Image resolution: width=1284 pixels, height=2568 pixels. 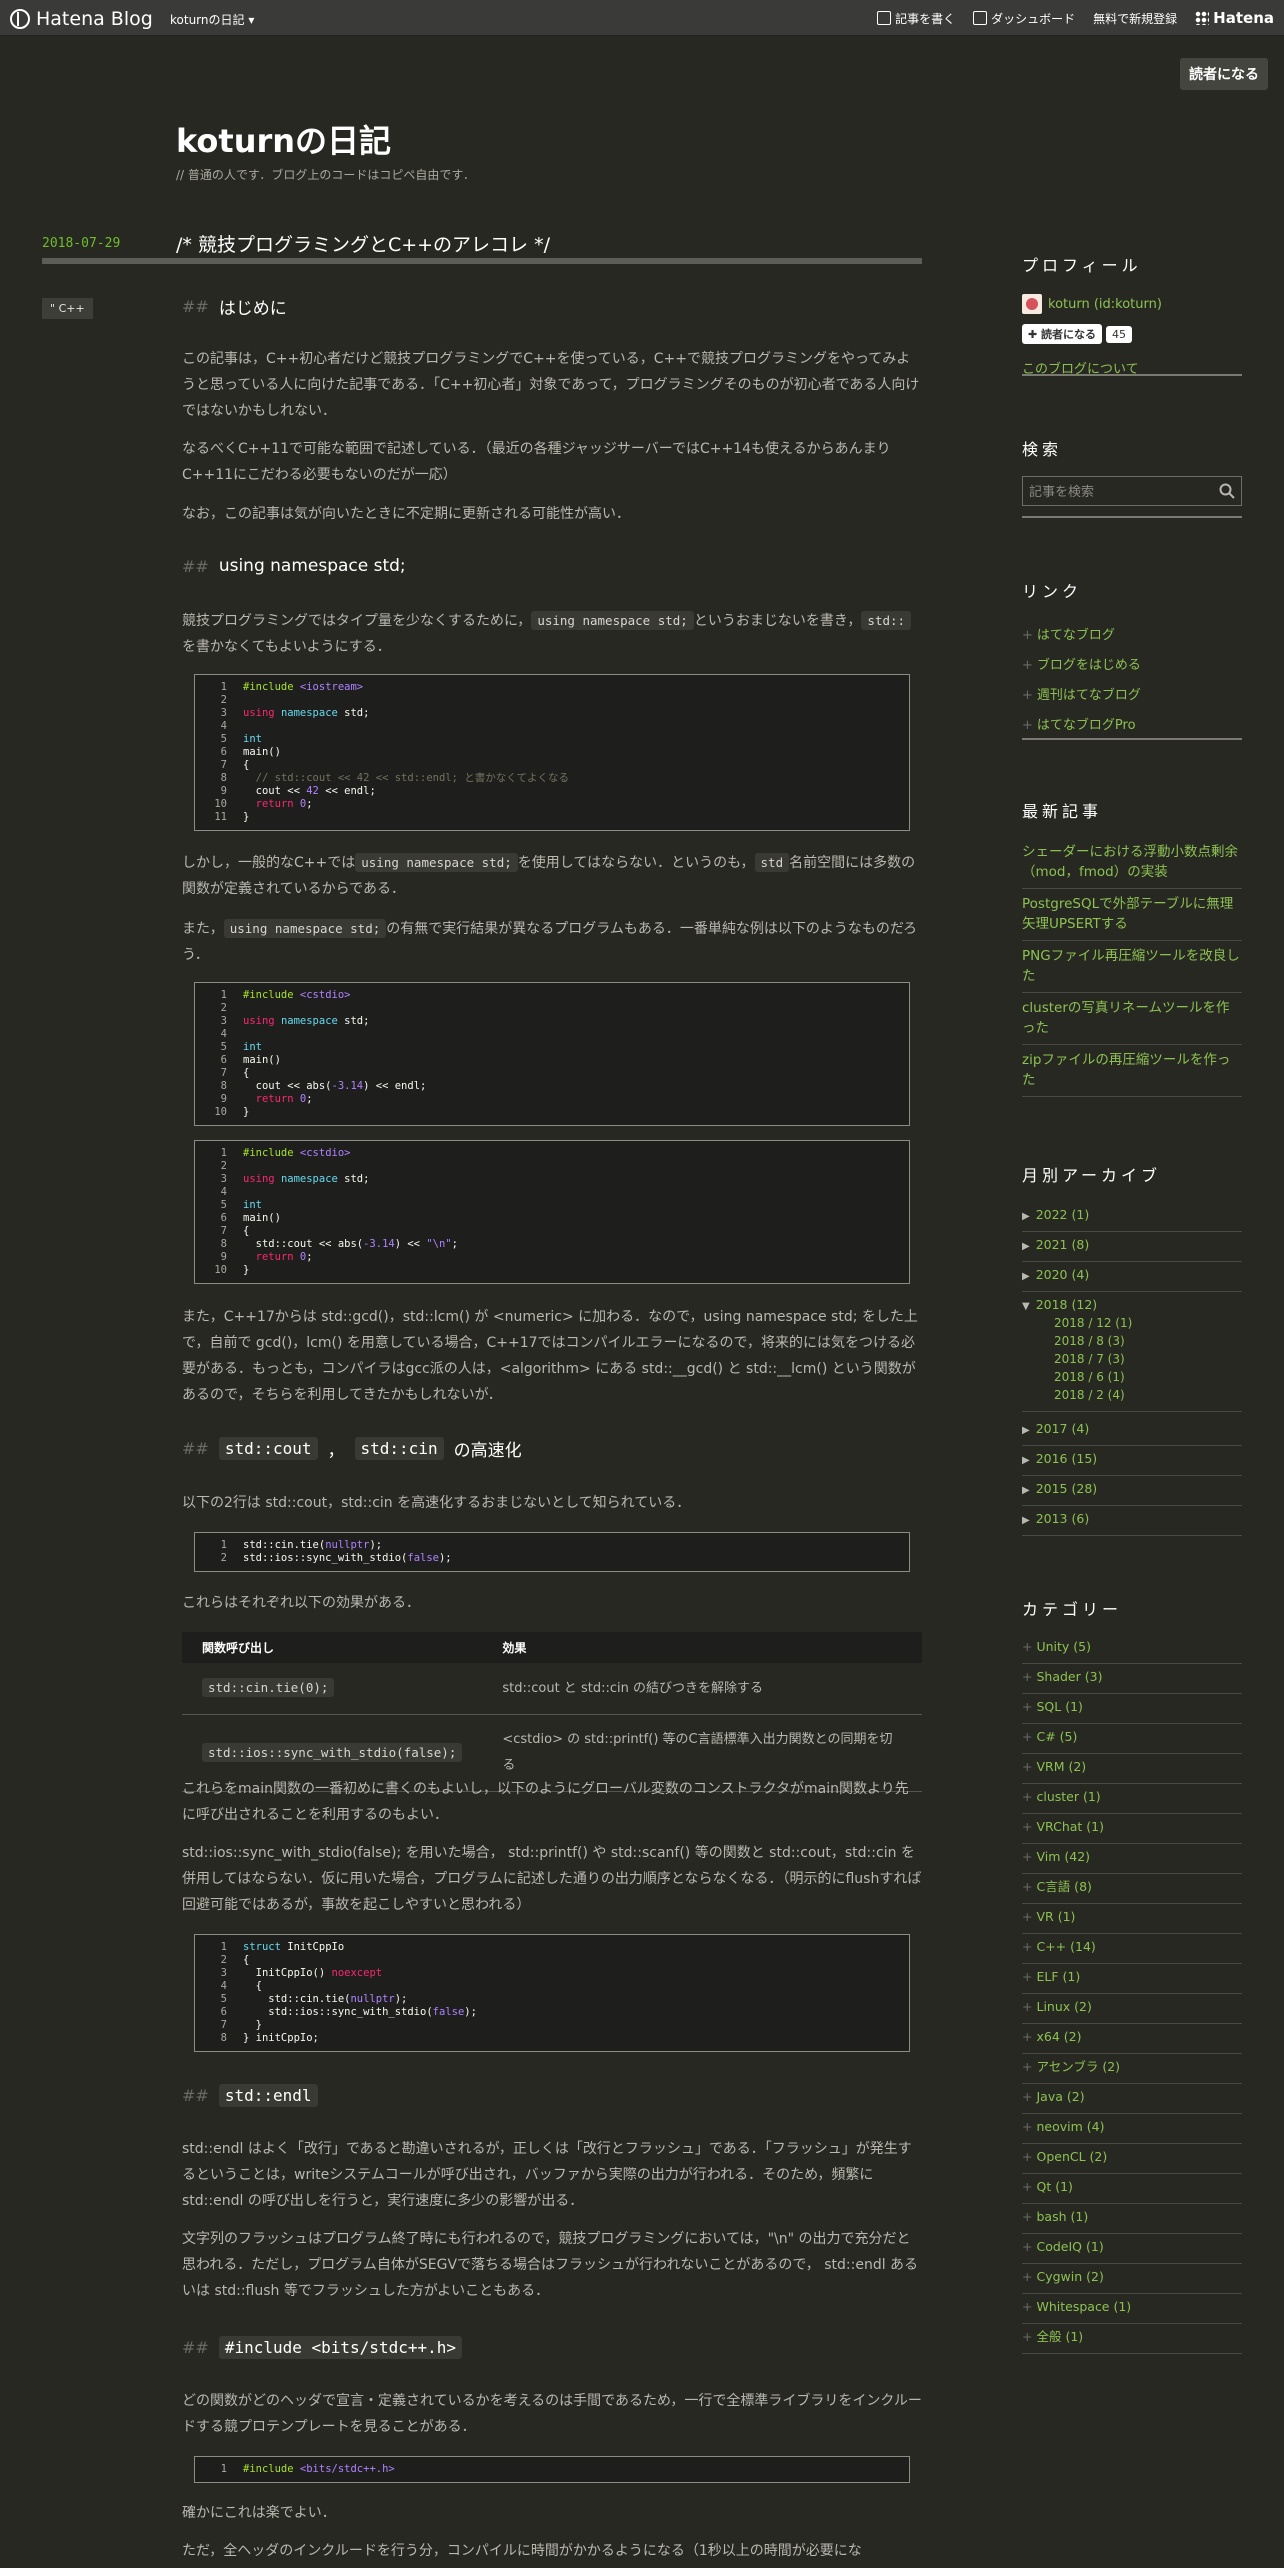 What do you see at coordinates (1089, 1359) in the screenshot?
I see `archive-month: 2018 / 7 (3)` at bounding box center [1089, 1359].